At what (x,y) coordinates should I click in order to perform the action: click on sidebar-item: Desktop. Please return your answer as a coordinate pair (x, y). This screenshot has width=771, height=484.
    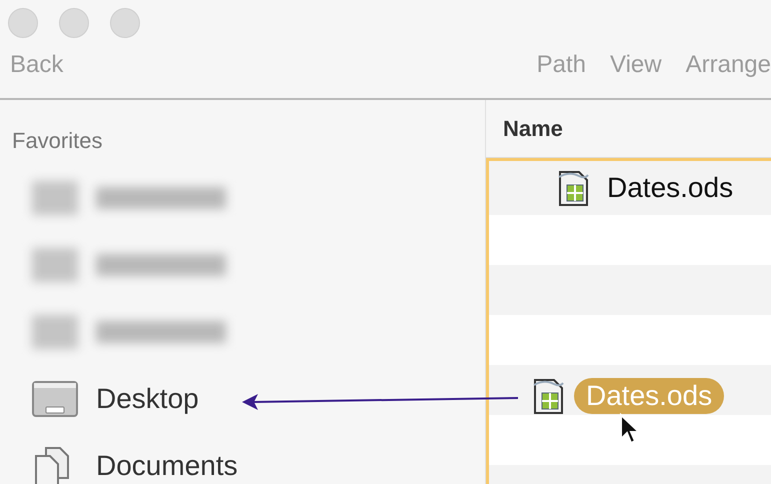
    Looking at the image, I should click on (147, 398).